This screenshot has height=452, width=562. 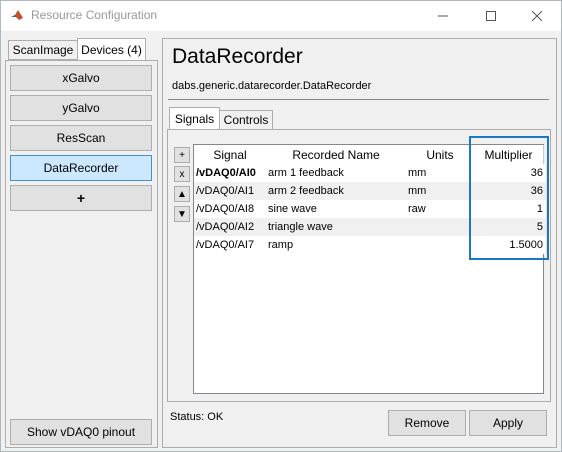 I want to click on table-cell-name: sine wave, so click(x=337, y=209).